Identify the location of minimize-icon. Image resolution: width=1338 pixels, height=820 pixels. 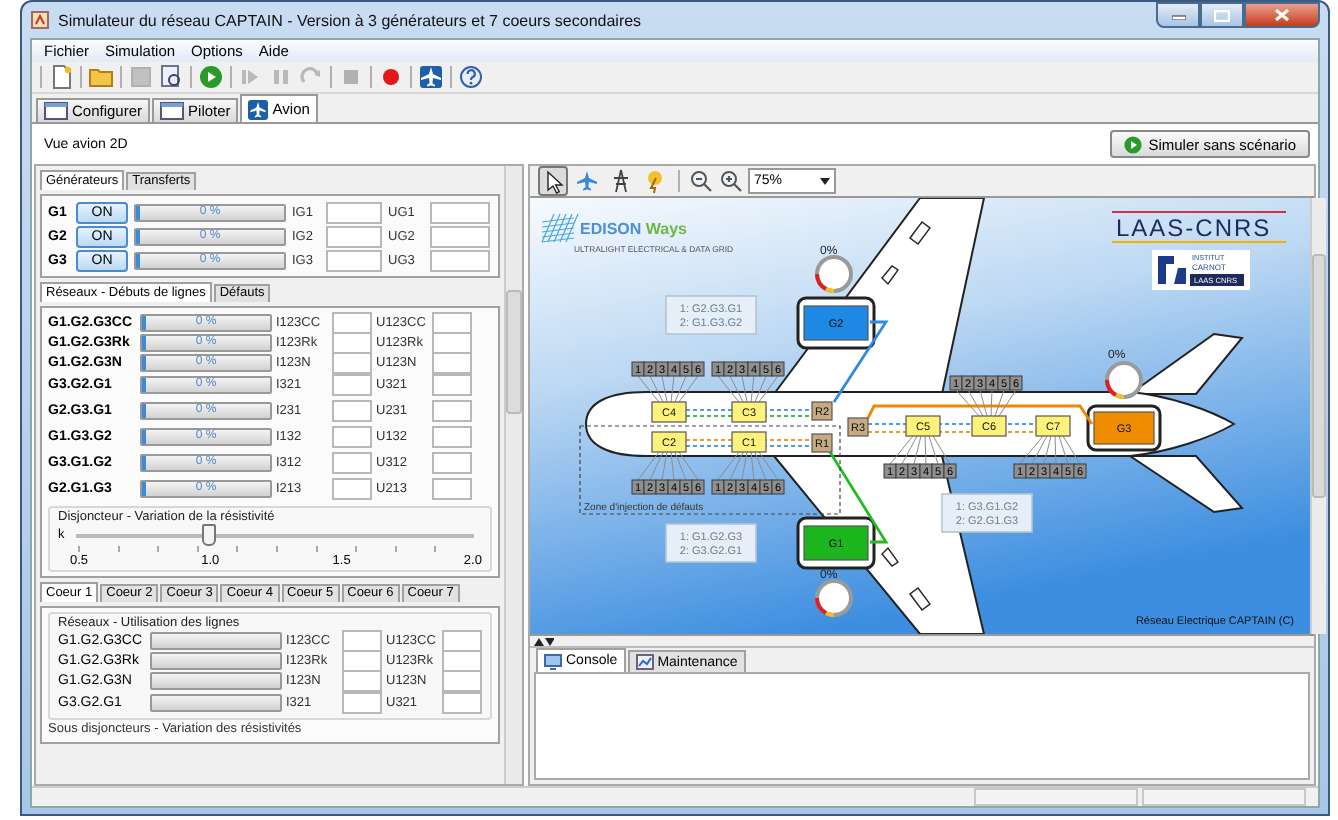
(1178, 15).